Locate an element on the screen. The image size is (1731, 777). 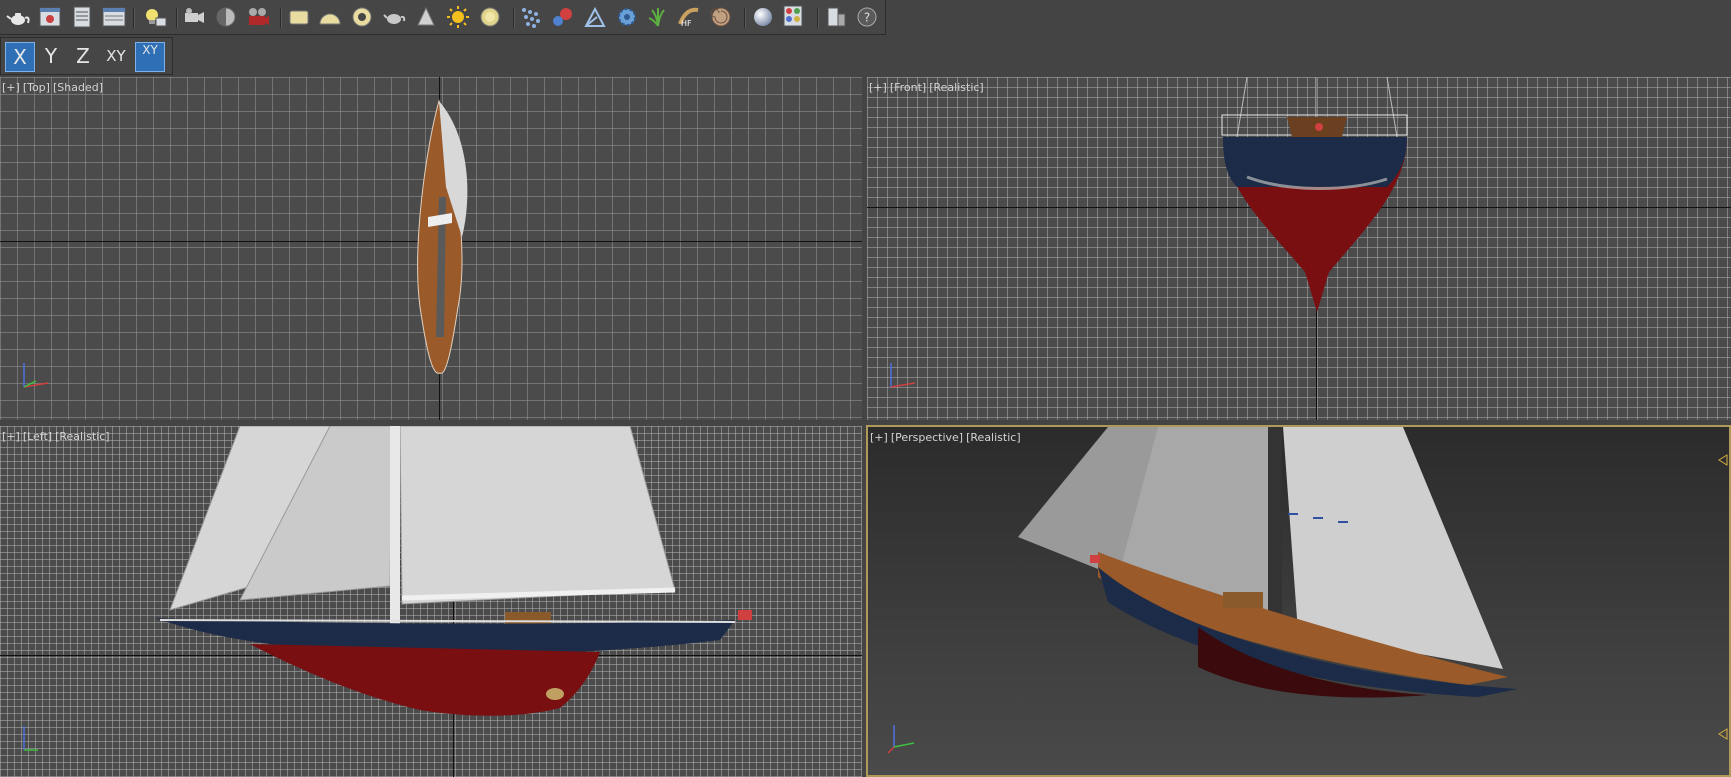
axis-xy-snap-button: XY is located at coordinates (150, 57).